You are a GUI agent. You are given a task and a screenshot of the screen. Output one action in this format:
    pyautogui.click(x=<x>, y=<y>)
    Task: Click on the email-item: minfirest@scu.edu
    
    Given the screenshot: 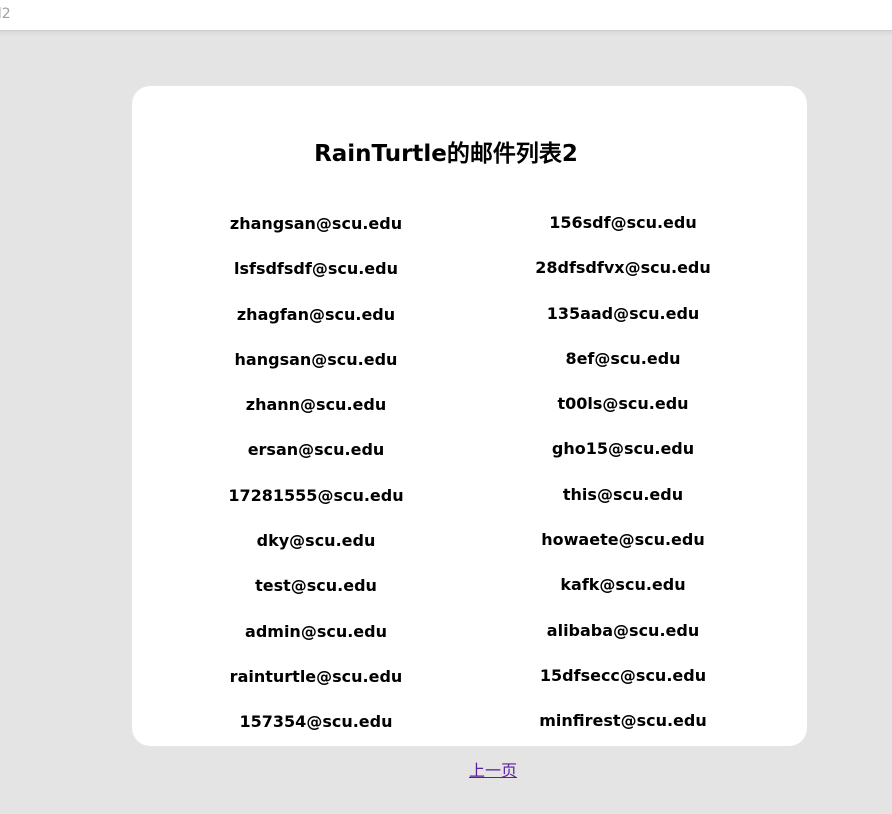 What is the action you would take?
    pyautogui.click(x=623, y=721)
    